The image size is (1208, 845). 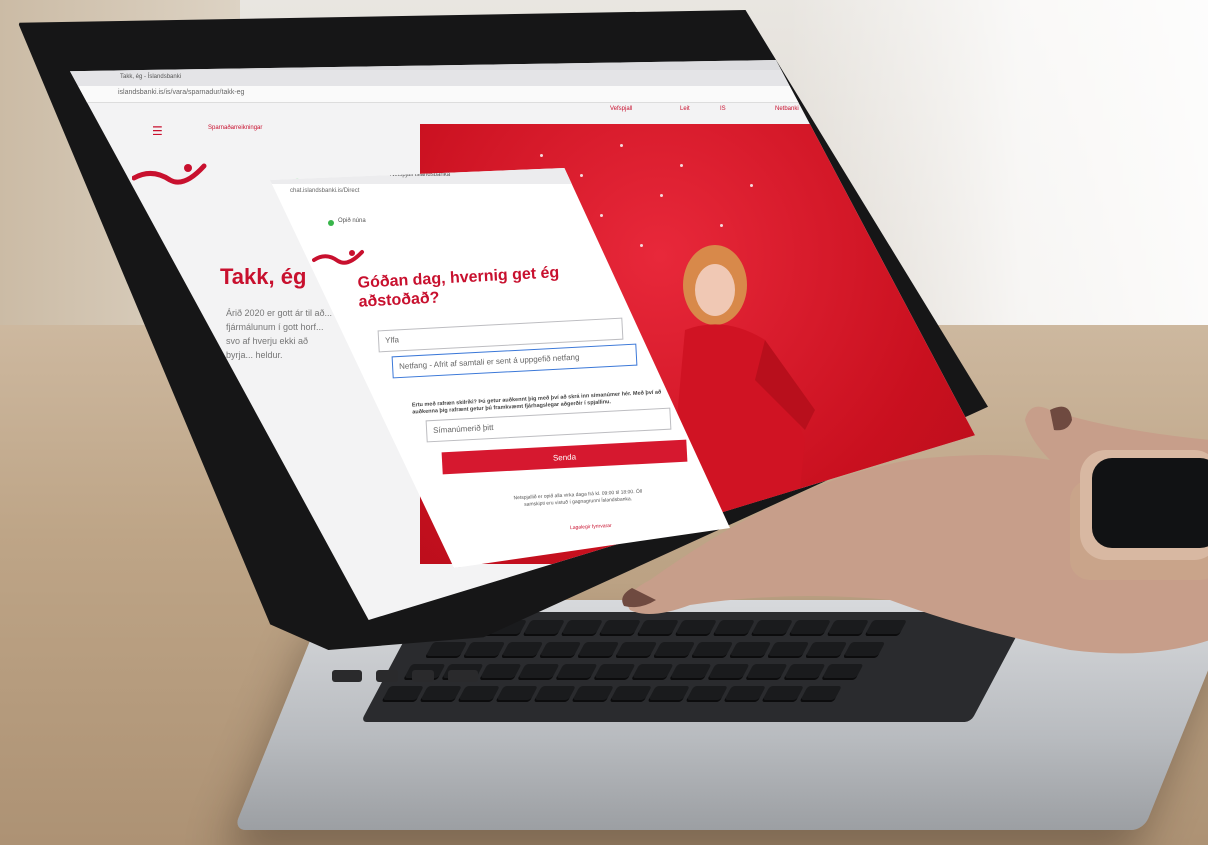 What do you see at coordinates (621, 109) in the screenshot?
I see `top-link-webchat: Vefspjall` at bounding box center [621, 109].